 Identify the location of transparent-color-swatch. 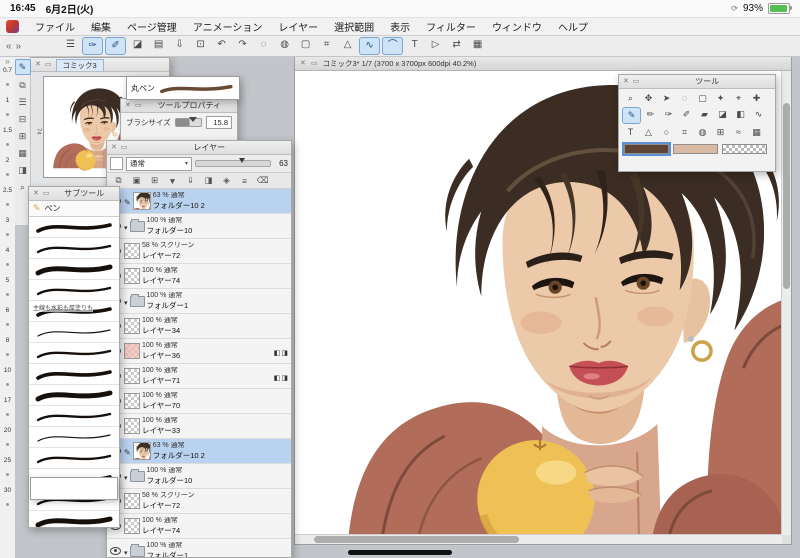
(744, 149).